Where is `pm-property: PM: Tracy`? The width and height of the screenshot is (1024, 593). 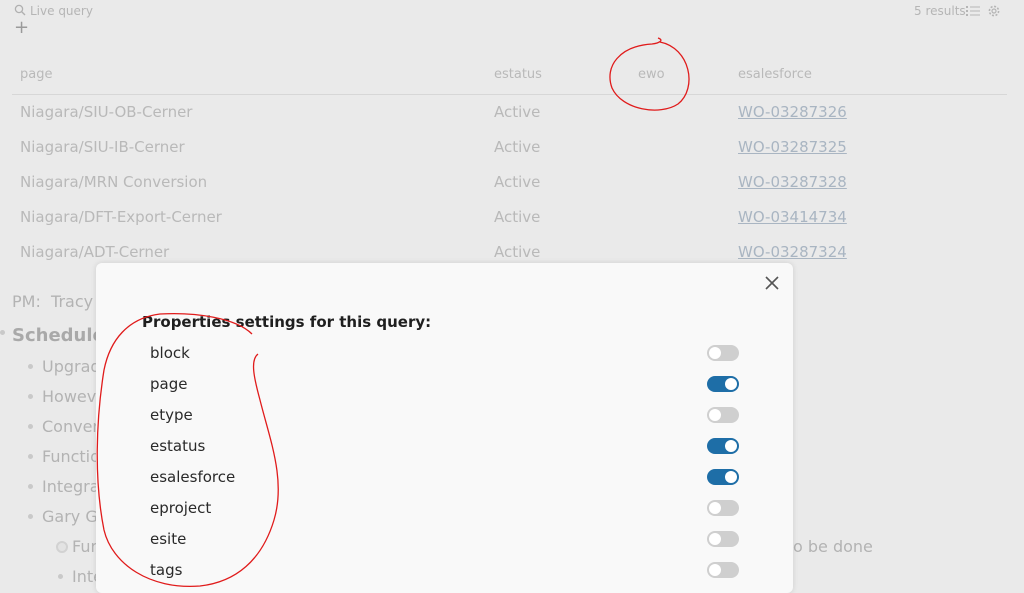 pm-property: PM: Tracy is located at coordinates (52, 301).